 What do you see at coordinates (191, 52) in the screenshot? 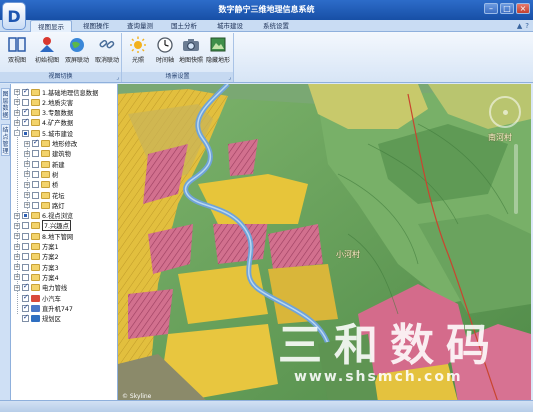
I see `map-snapshot-button: 地图快照` at bounding box center [191, 52].